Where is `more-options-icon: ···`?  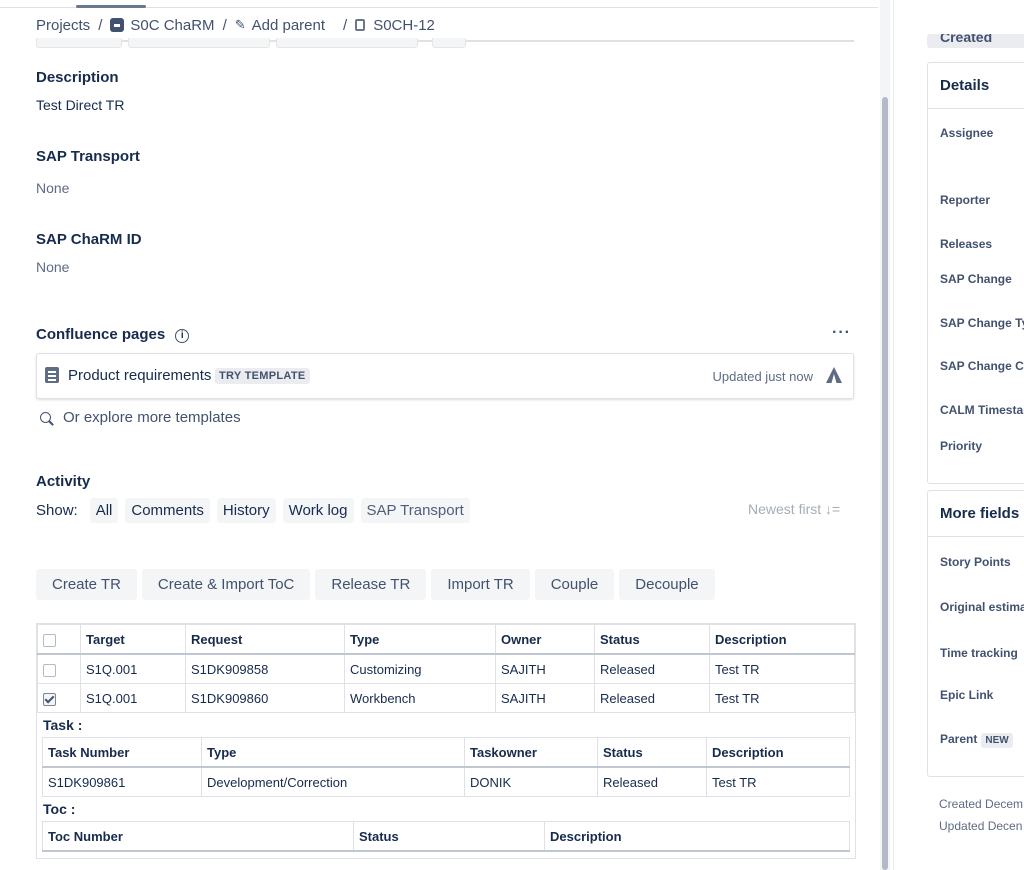
more-options-icon: ··· is located at coordinates (841, 333).